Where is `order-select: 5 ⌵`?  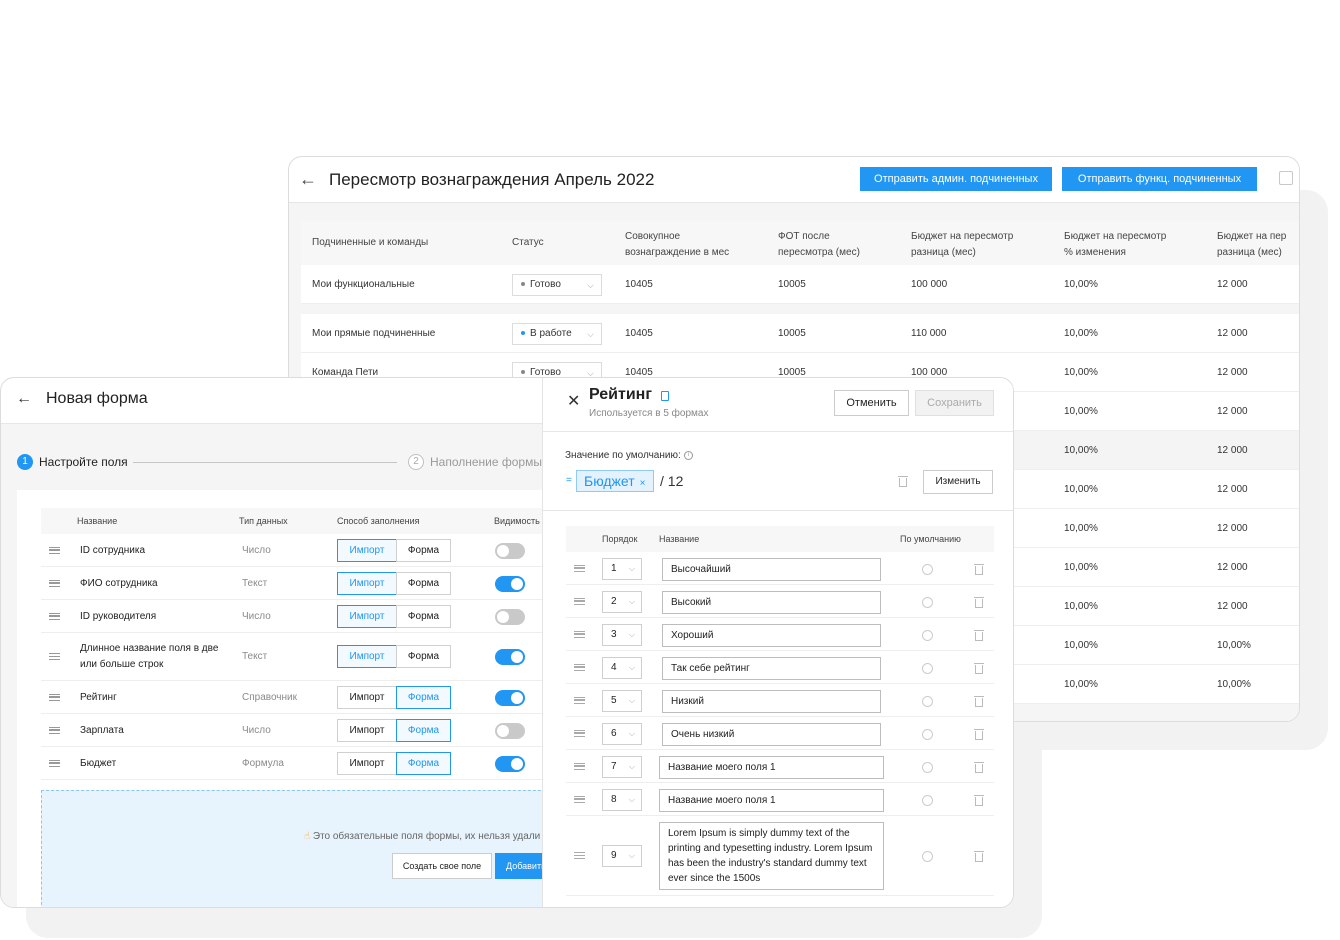 order-select: 5 ⌵ is located at coordinates (622, 700).